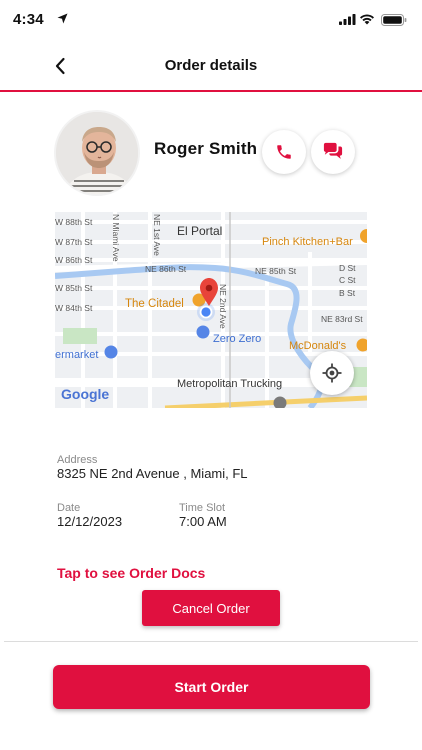 The height and width of the screenshot is (750, 422). What do you see at coordinates (347, 280) in the screenshot?
I see `map-label-street: C St` at bounding box center [347, 280].